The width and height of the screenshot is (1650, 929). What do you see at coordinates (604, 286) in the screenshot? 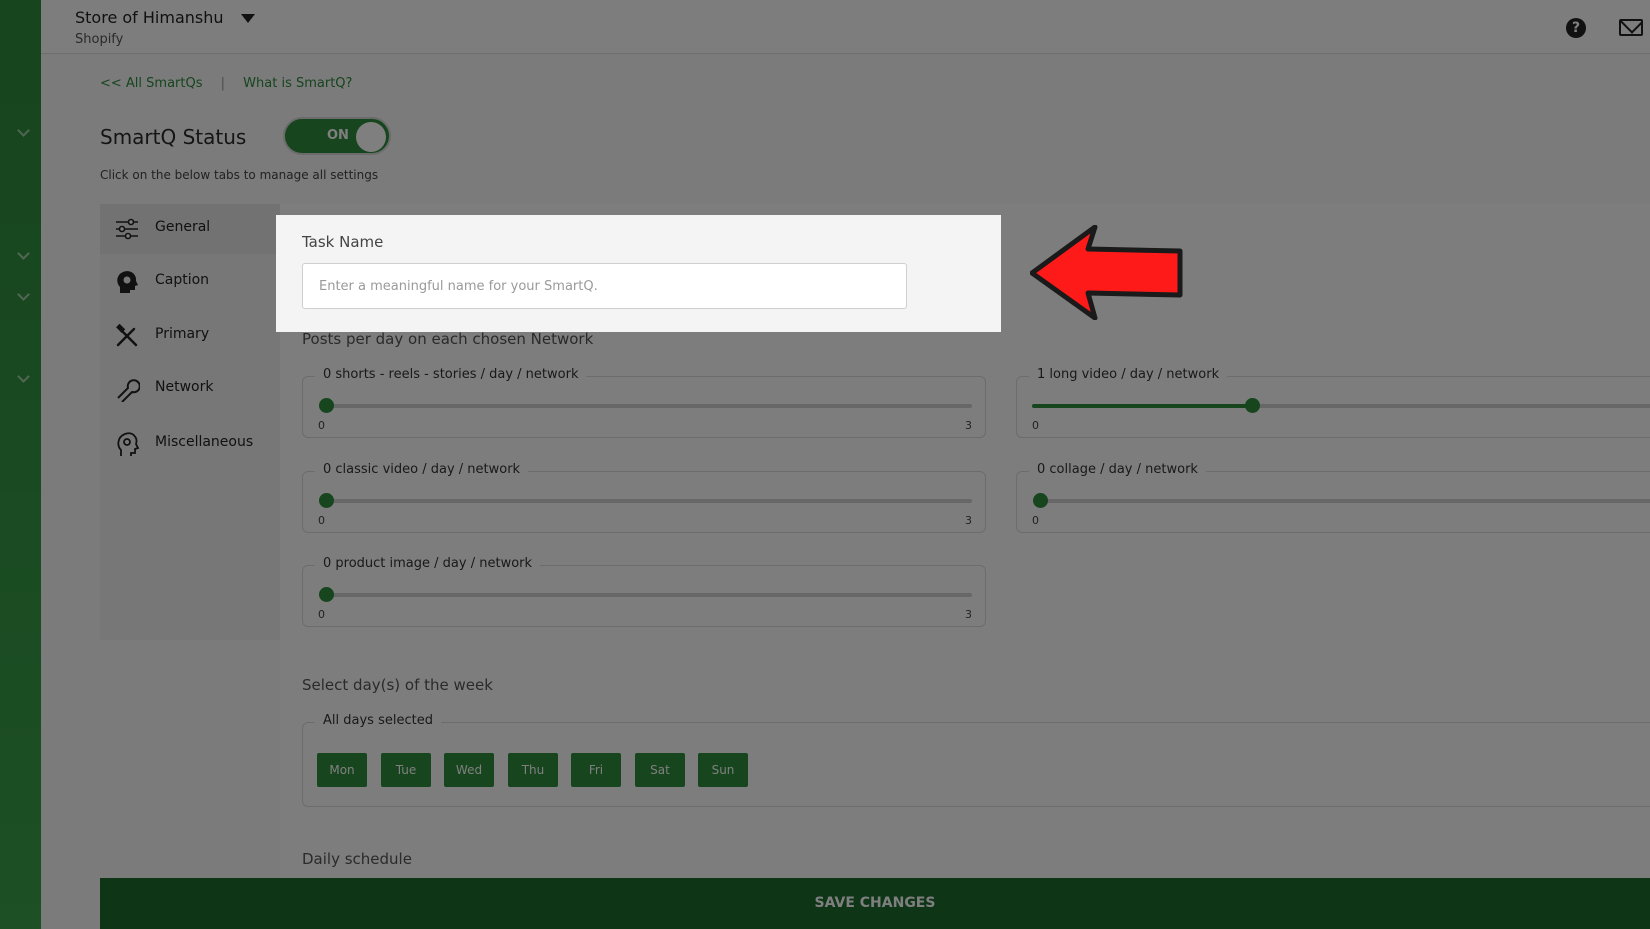
I see `task-name-input` at bounding box center [604, 286].